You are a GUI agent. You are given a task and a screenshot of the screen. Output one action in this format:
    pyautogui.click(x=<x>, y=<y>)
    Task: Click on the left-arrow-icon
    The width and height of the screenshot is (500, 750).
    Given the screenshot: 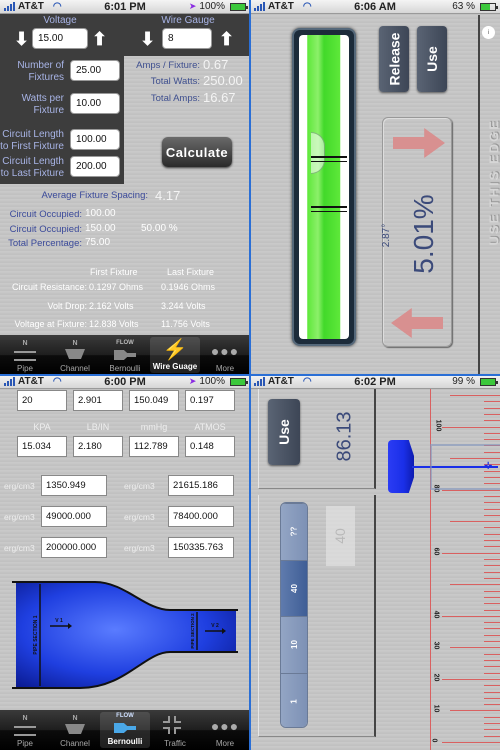 What is the action you would take?
    pyautogui.click(x=417, y=323)
    